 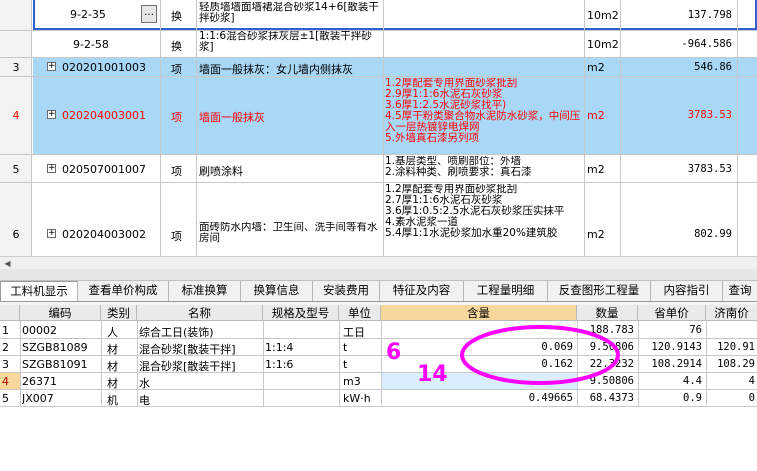 I want to click on annotation-number: 14, so click(x=432, y=374).